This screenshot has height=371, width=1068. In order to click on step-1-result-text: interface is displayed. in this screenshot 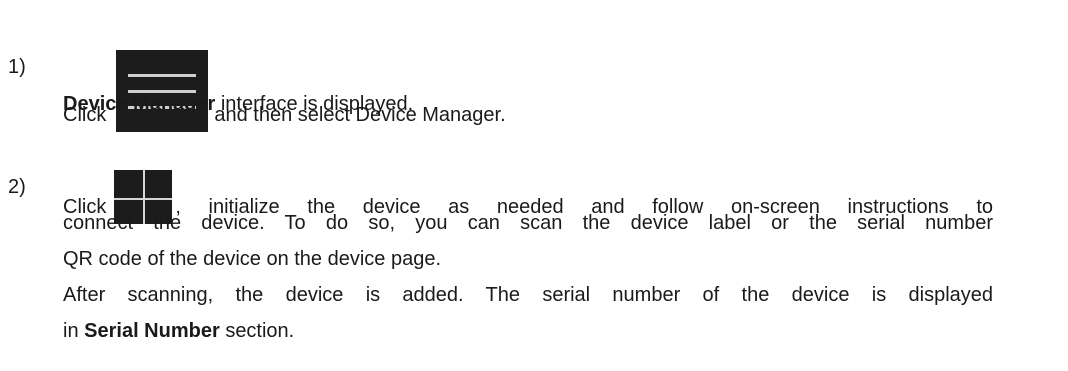, I will do `click(317, 104)`.